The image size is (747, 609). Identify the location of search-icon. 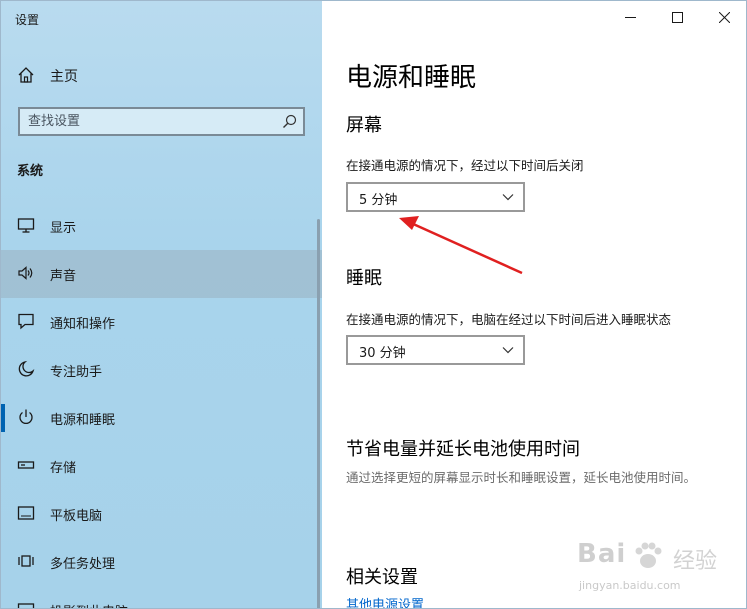
(289, 121).